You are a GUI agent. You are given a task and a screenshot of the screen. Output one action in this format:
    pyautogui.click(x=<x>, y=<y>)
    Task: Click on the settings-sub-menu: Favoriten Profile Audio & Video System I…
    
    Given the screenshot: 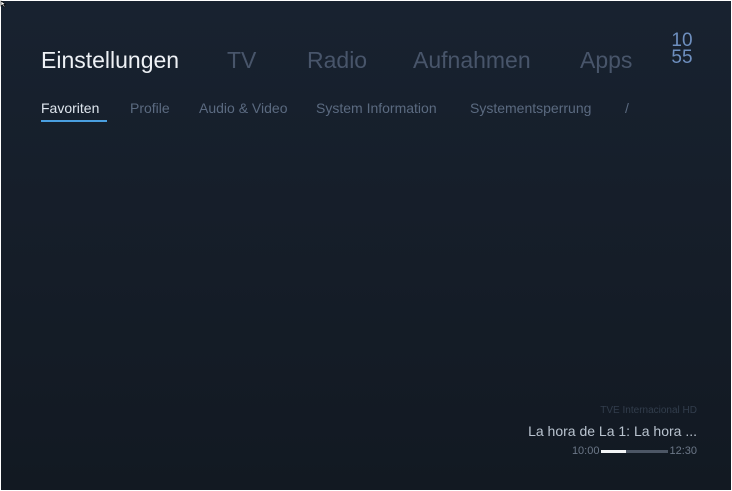 What is the action you would take?
    pyautogui.click(x=337, y=111)
    